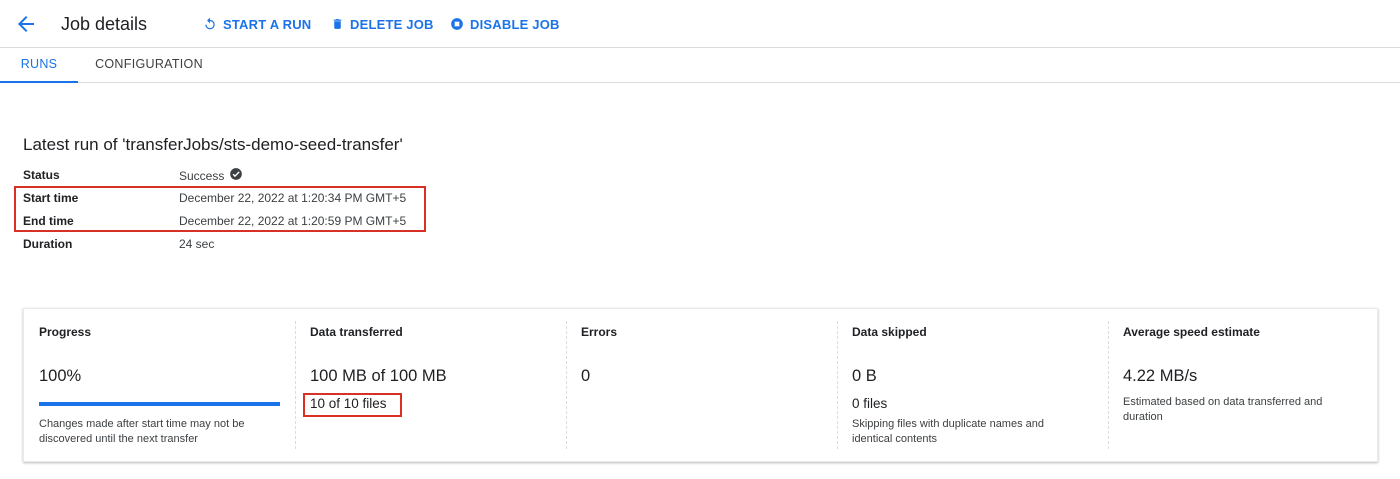  What do you see at coordinates (236, 176) in the screenshot?
I see `check-circle-icon` at bounding box center [236, 176].